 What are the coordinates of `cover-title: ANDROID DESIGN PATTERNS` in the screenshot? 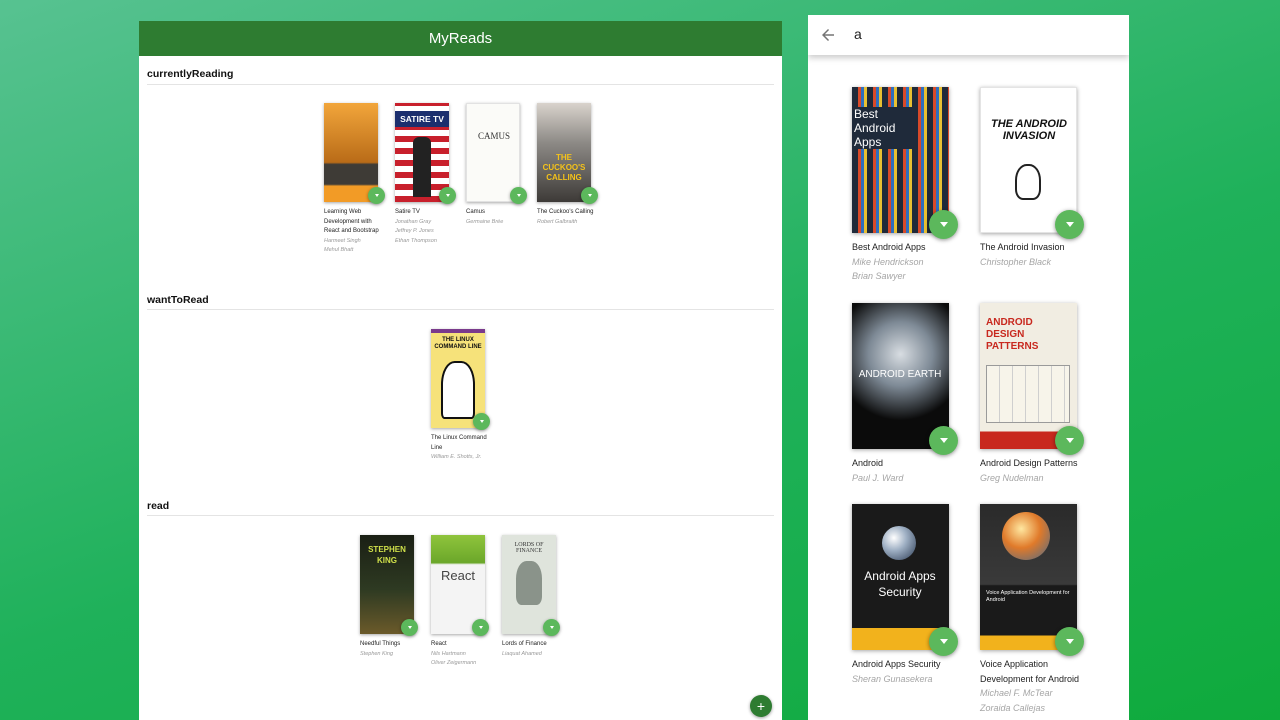 It's located at (1012, 334).